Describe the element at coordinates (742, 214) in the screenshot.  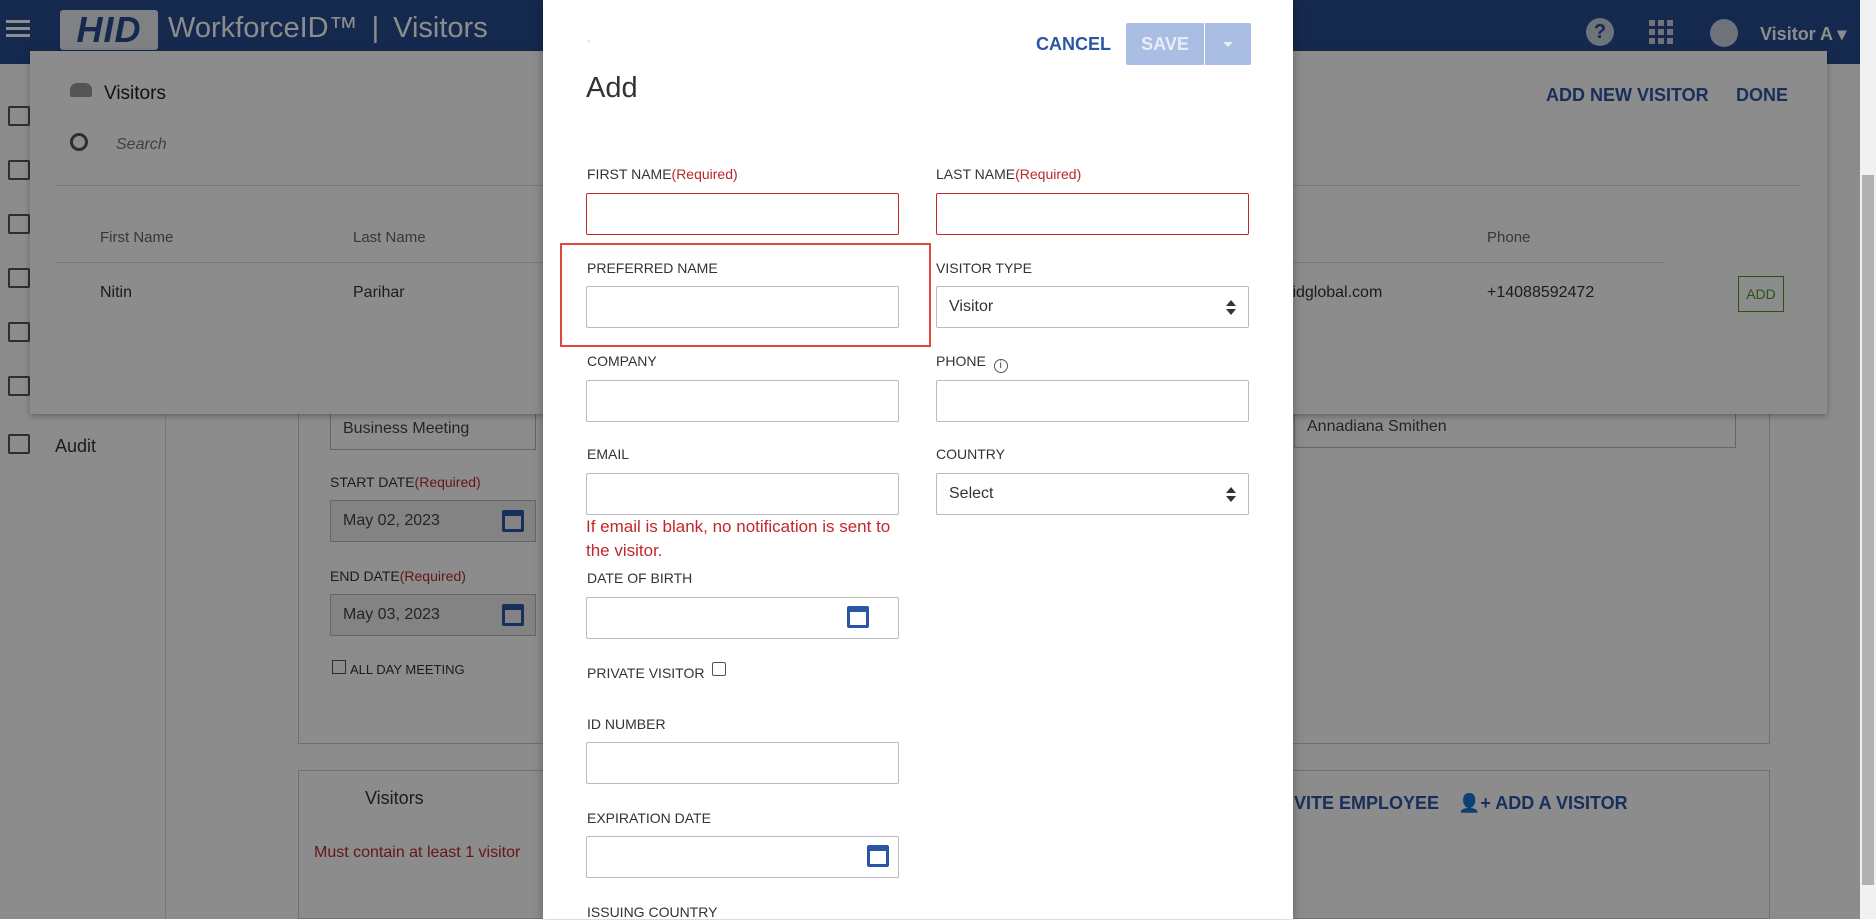
I see `first-name-input` at that location.